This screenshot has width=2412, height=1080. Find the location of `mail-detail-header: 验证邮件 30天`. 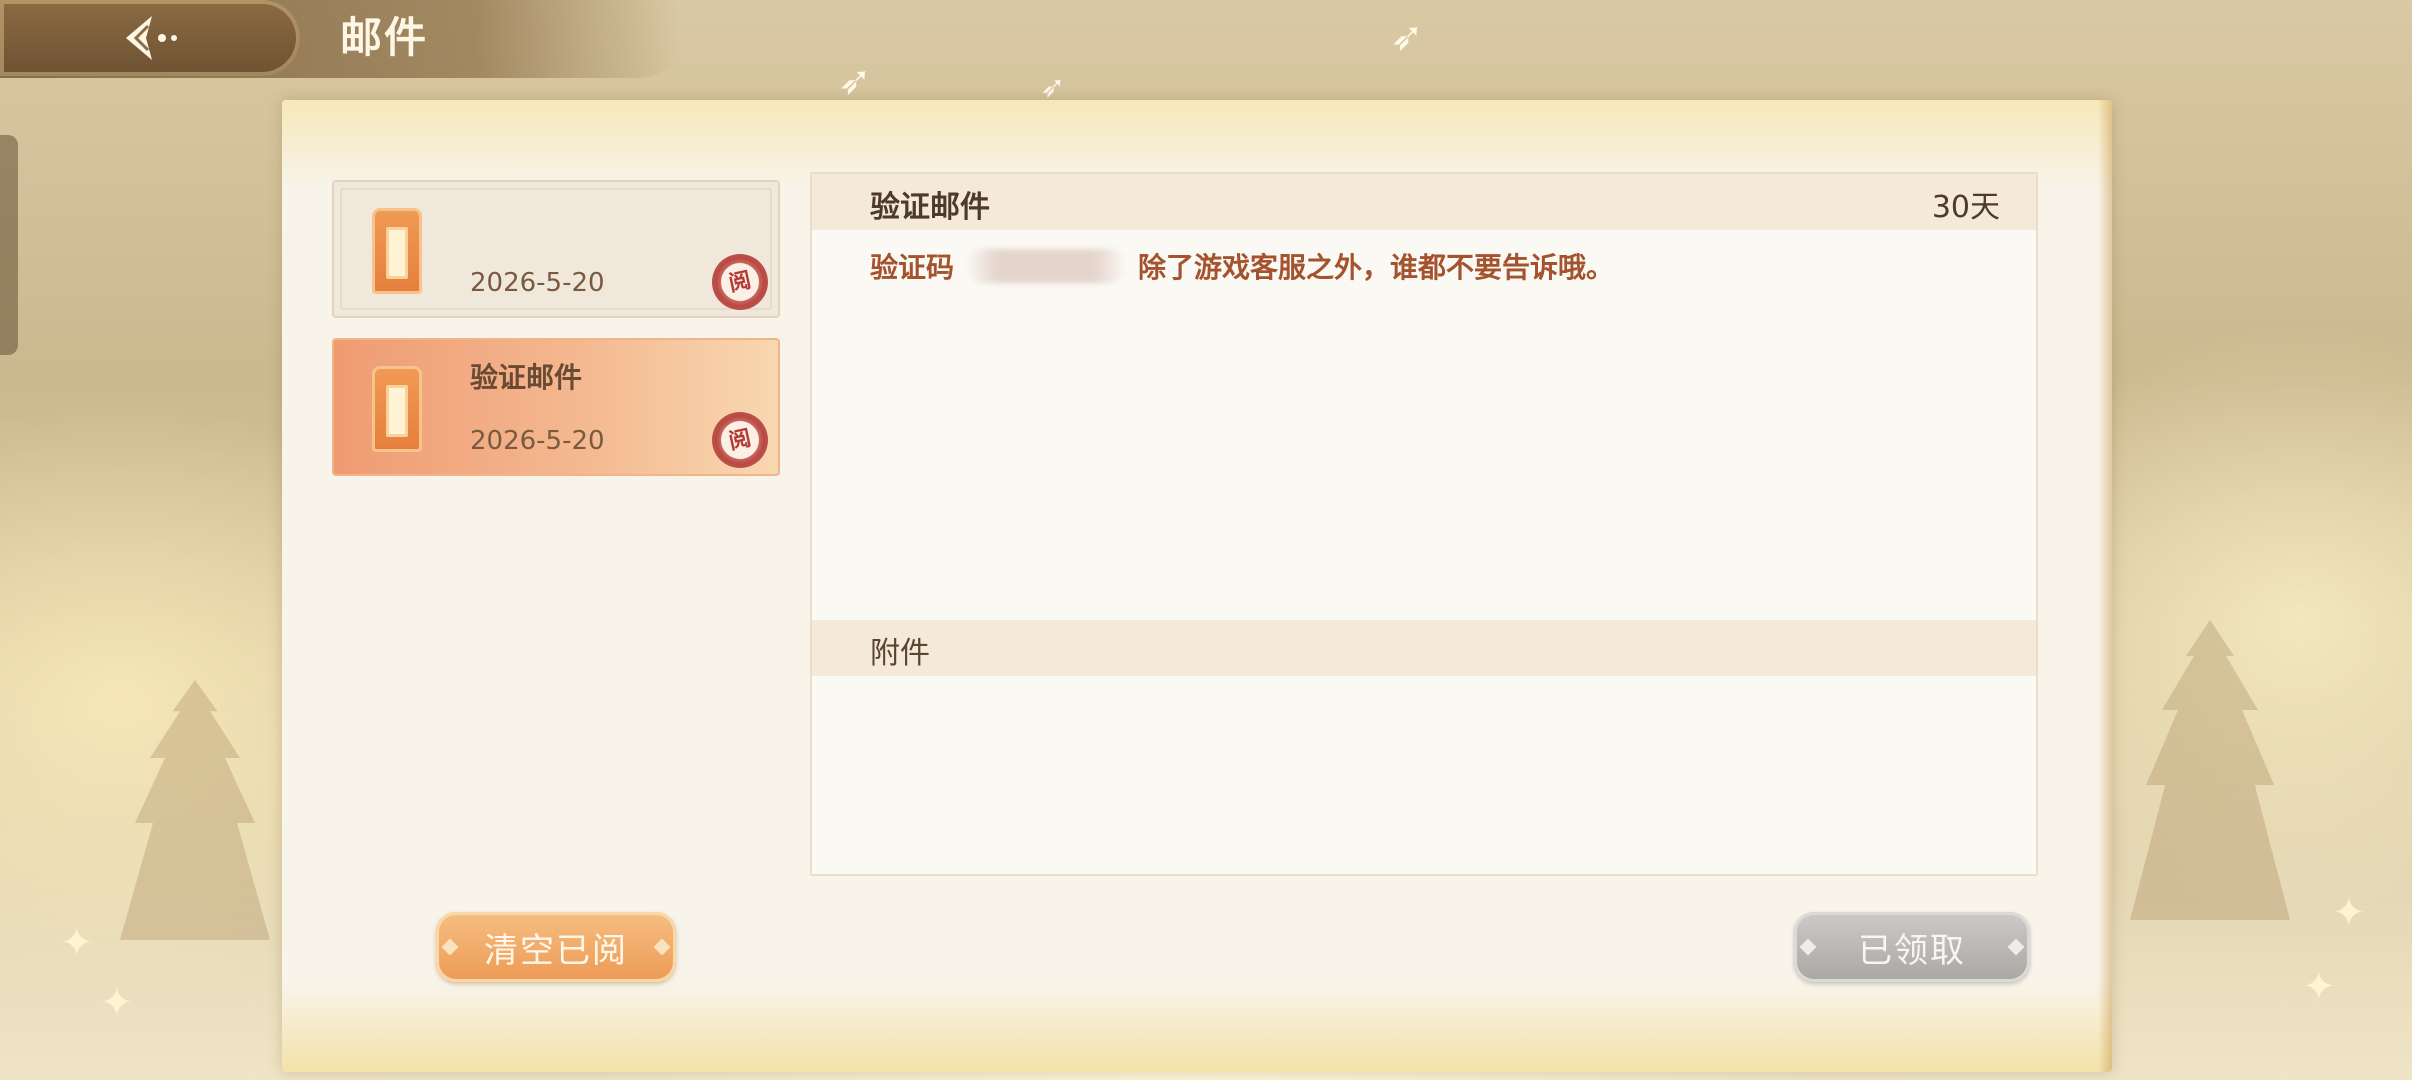

mail-detail-header: 验证邮件 30天 is located at coordinates (1424, 202).